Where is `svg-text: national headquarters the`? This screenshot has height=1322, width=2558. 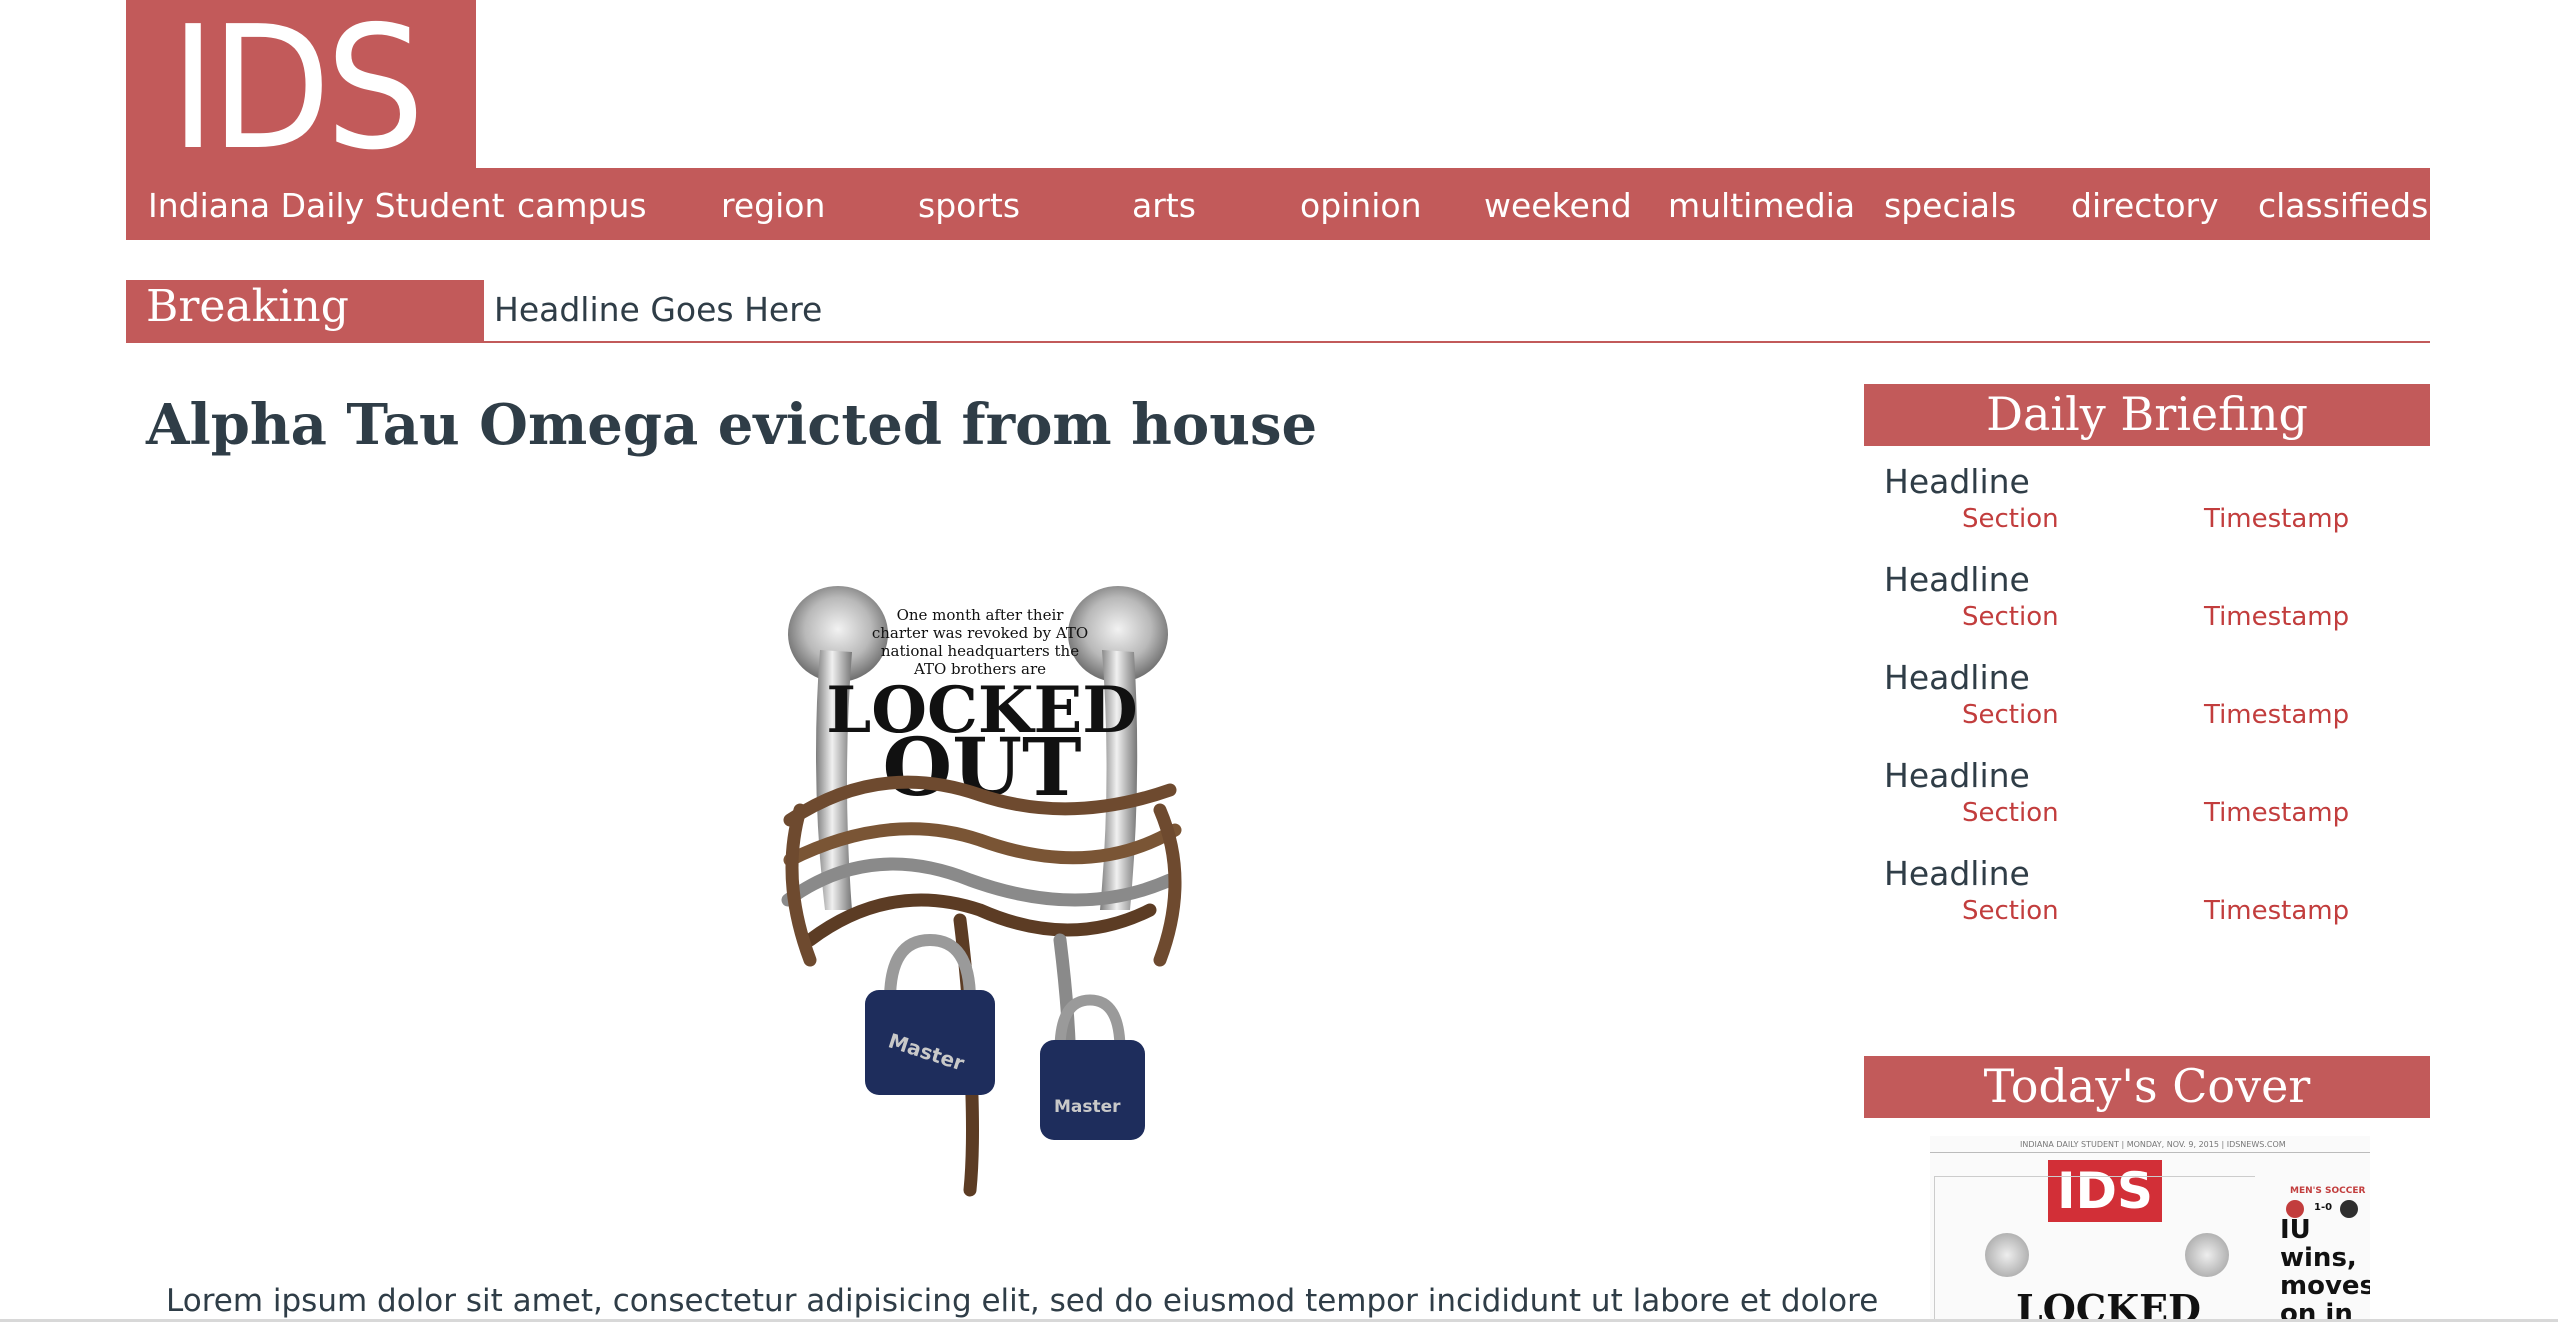
svg-text: national headquarters the is located at coordinates (980, 651).